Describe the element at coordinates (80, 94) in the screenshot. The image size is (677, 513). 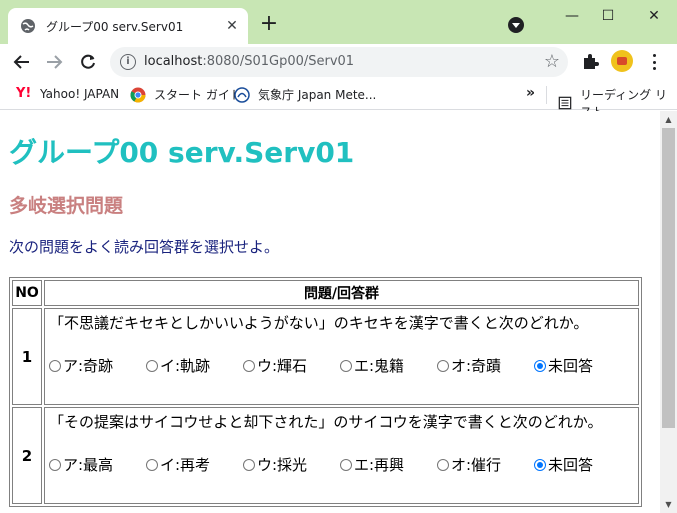
I see `bookmark-label: Yahoo! JAPAN` at that location.